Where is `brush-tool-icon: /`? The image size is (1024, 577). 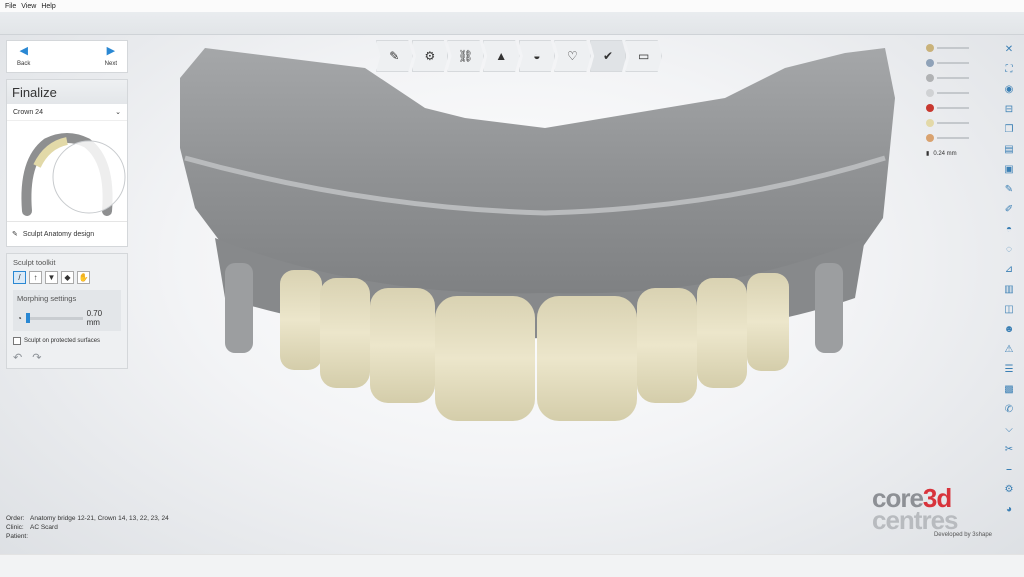 brush-tool-icon: / is located at coordinates (19, 277).